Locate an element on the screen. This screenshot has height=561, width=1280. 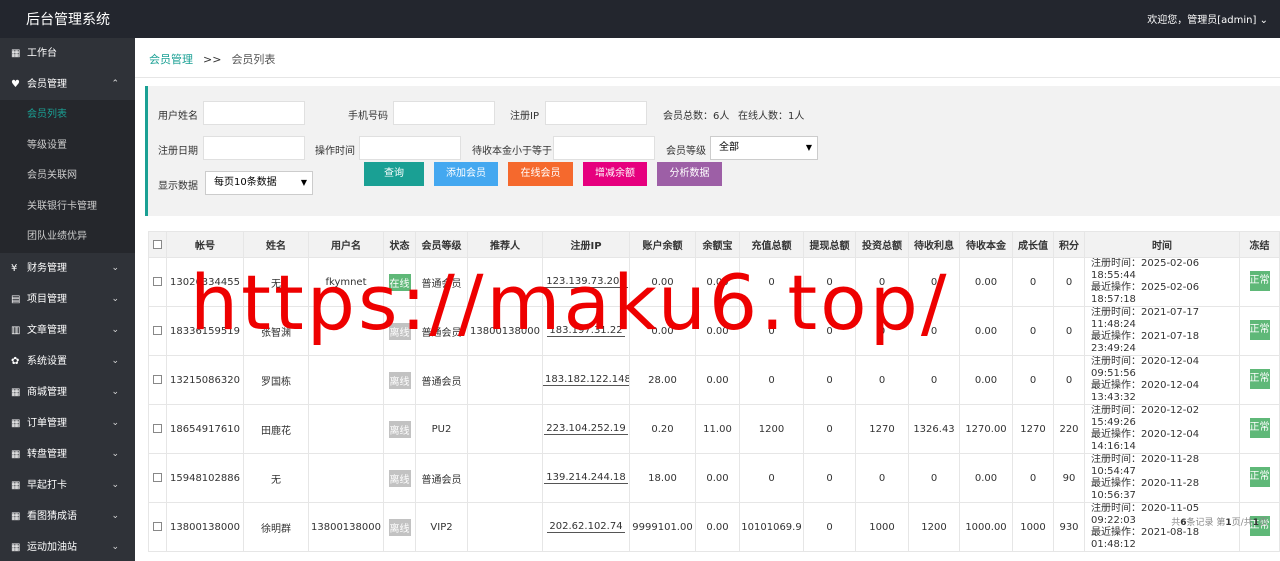
sidebar-item-11: ▦ 运动加油站 ⌄ is located at coordinates (67, 546).